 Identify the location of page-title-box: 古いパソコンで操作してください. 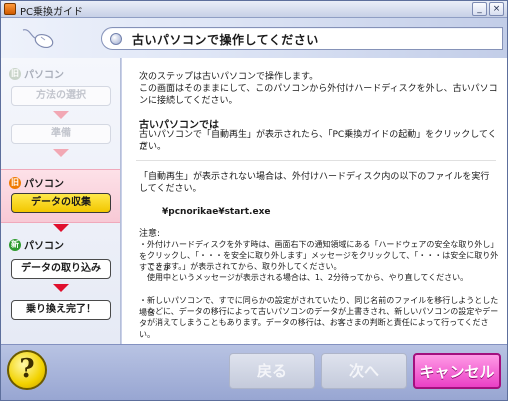
(302, 38).